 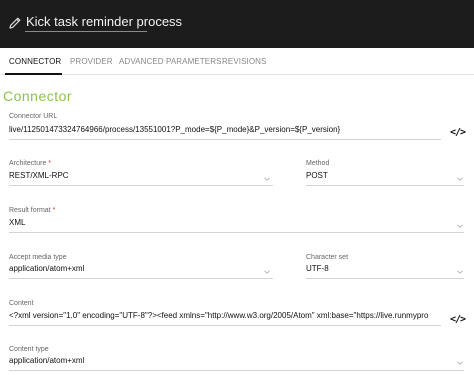 What do you see at coordinates (385, 278) in the screenshot?
I see `character-set-underline` at bounding box center [385, 278].